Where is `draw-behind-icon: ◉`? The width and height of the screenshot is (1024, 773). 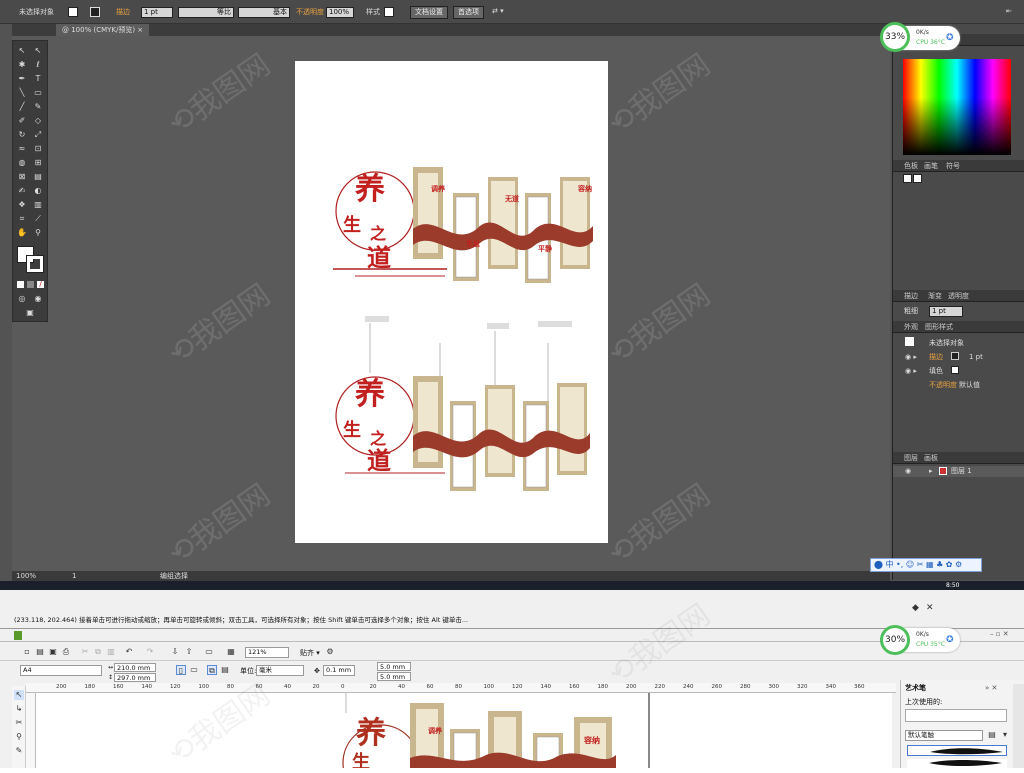
draw-behind-icon: ◉ is located at coordinates (38, 298).